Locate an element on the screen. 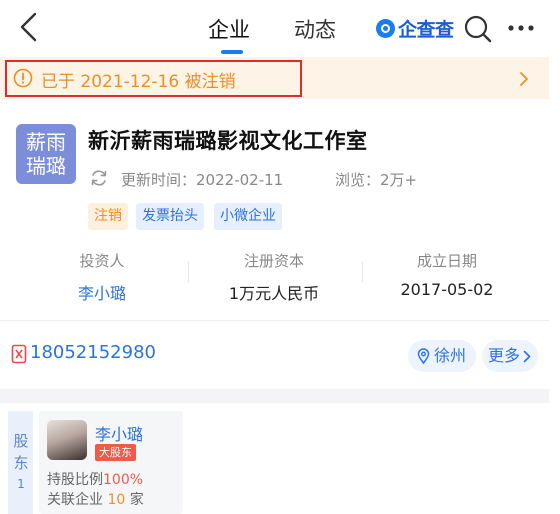 The height and width of the screenshot is (514, 560). company-logo-line1: 薪雨 is located at coordinates (46, 142).